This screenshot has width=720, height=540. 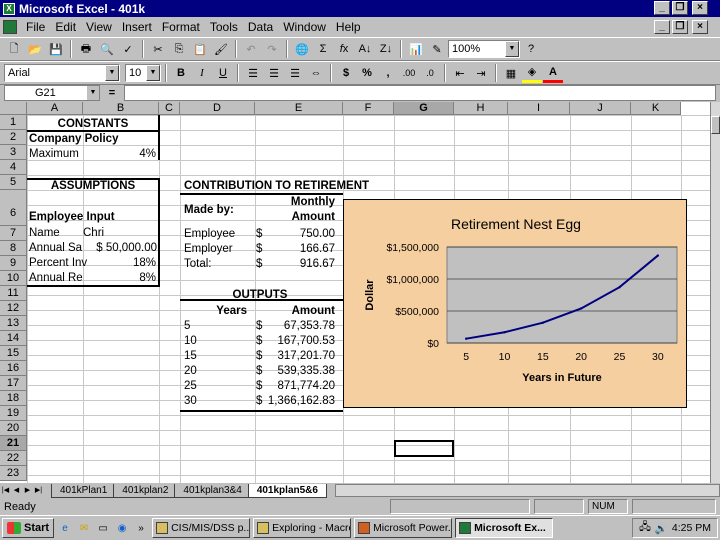 I want to click on desktop-icon: ▭, so click(x=103, y=528).